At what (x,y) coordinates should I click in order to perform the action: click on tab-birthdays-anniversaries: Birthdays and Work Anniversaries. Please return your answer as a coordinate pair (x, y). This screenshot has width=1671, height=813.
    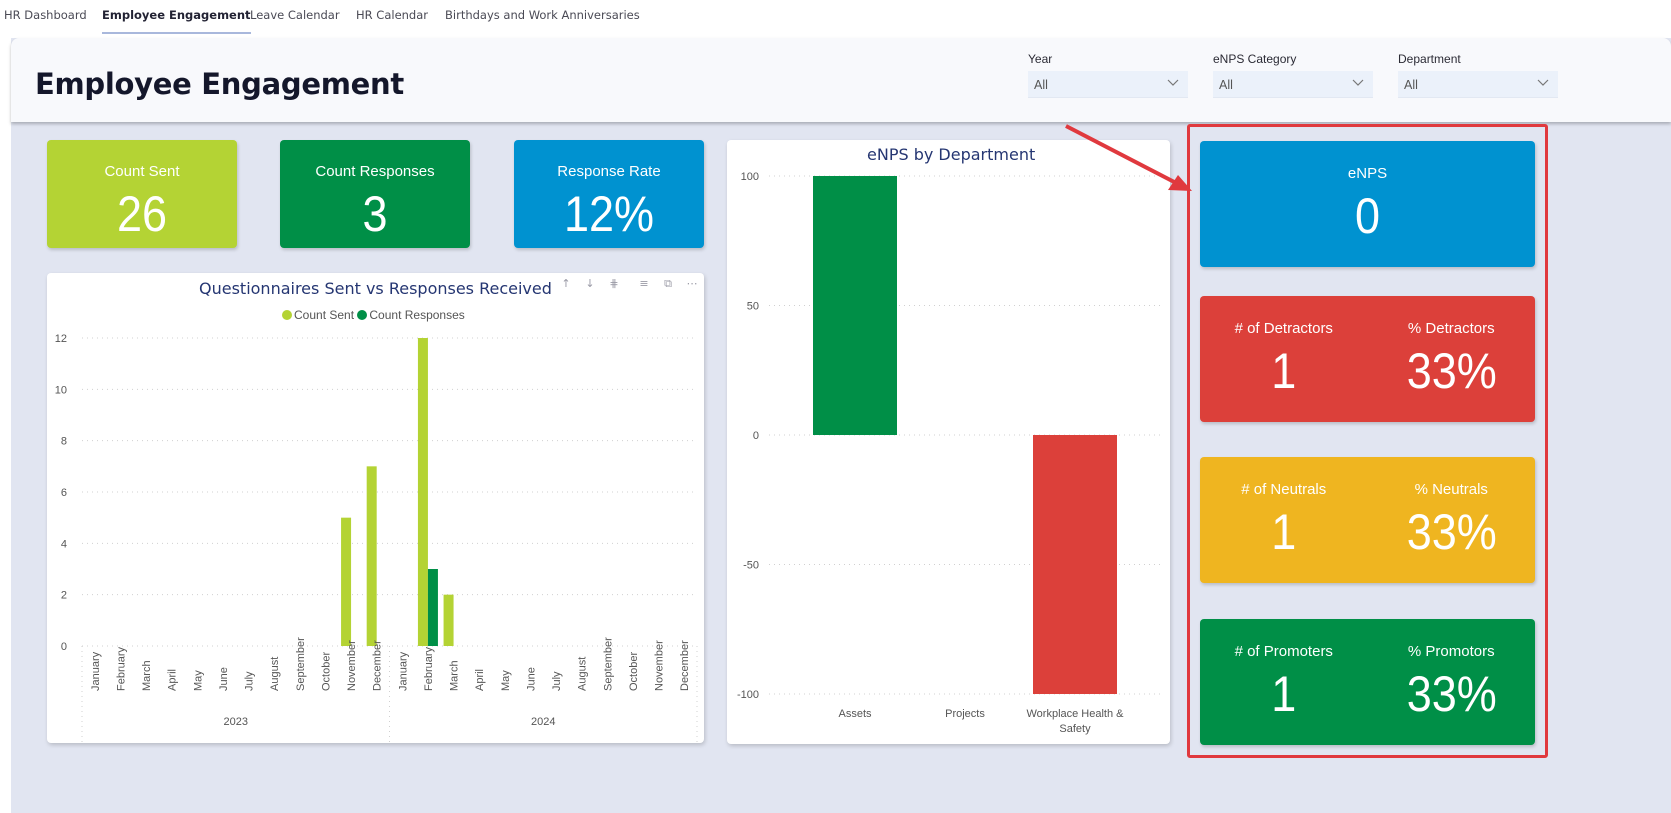
    Looking at the image, I should click on (542, 15).